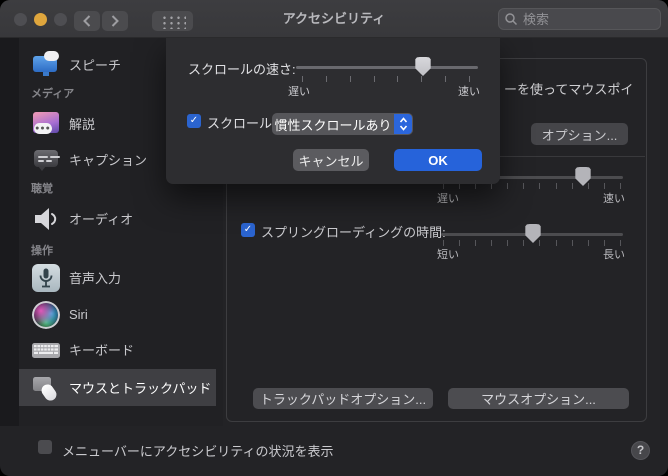 The image size is (668, 476). Describe the element at coordinates (95, 278) in the screenshot. I see `sidebar-item-label: 音声入力` at that location.